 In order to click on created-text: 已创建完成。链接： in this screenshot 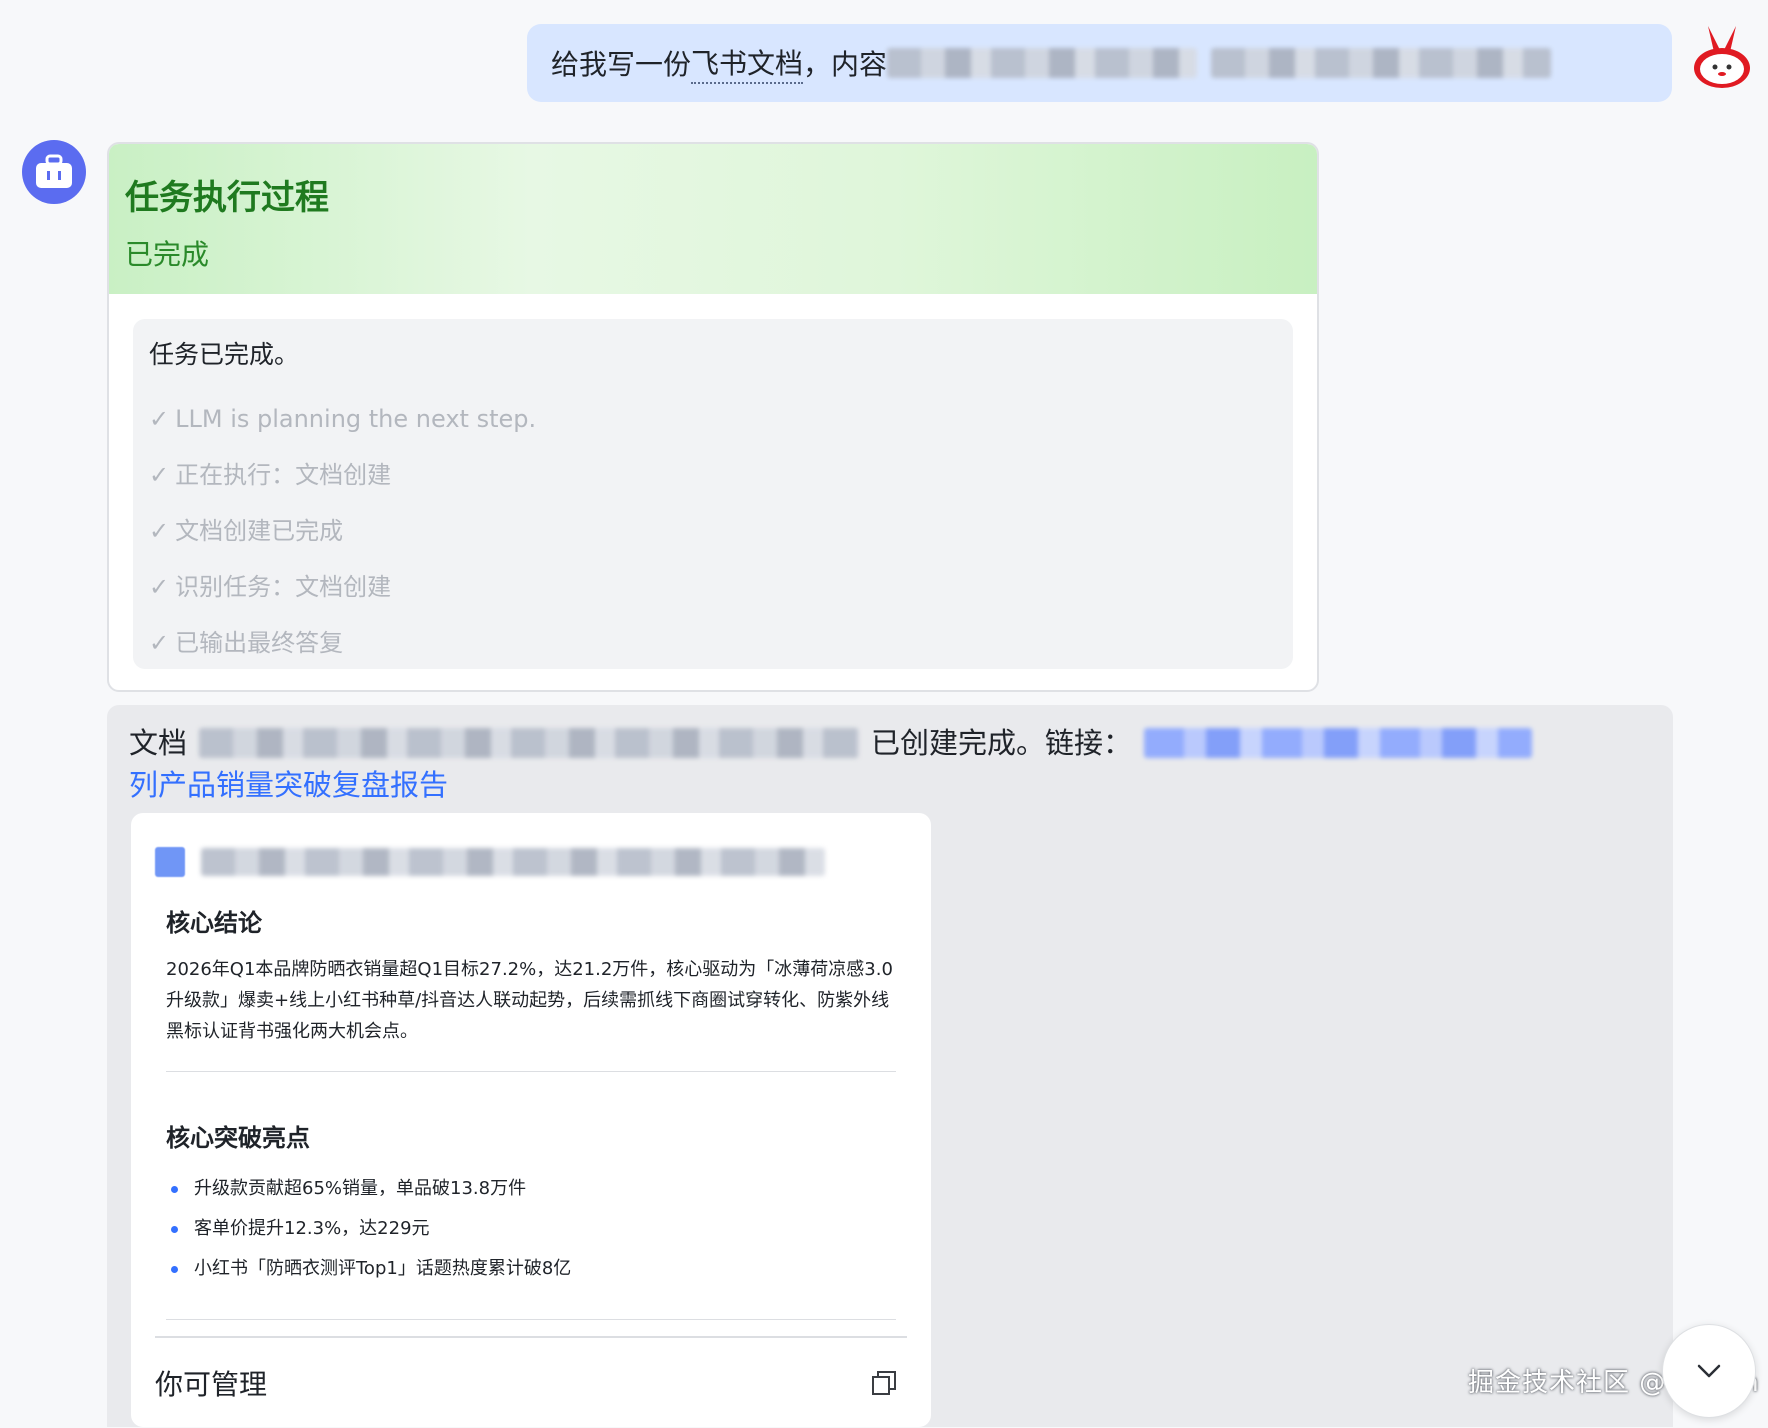, I will do `click(1002, 743)`.